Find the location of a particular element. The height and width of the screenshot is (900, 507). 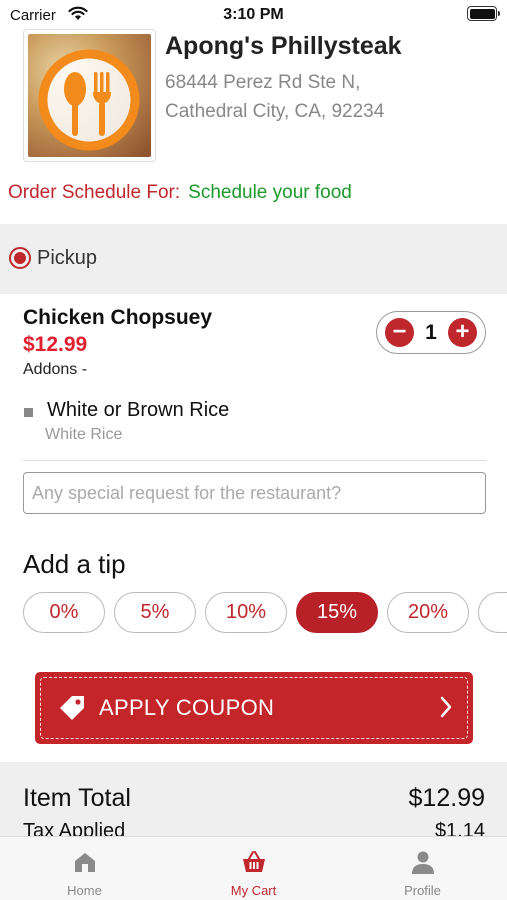

item-total-value: $12.99 is located at coordinates (446, 798).